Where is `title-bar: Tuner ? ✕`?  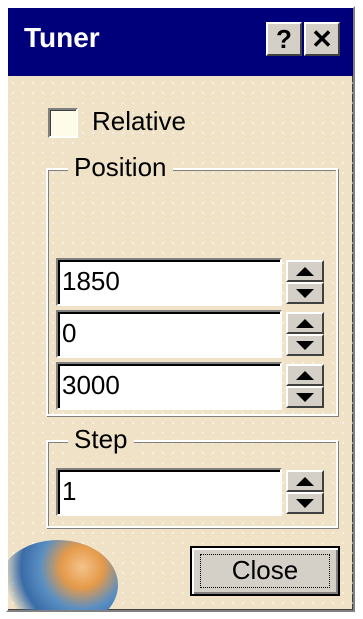 title-bar: Tuner ? ✕ is located at coordinates (180, 42).